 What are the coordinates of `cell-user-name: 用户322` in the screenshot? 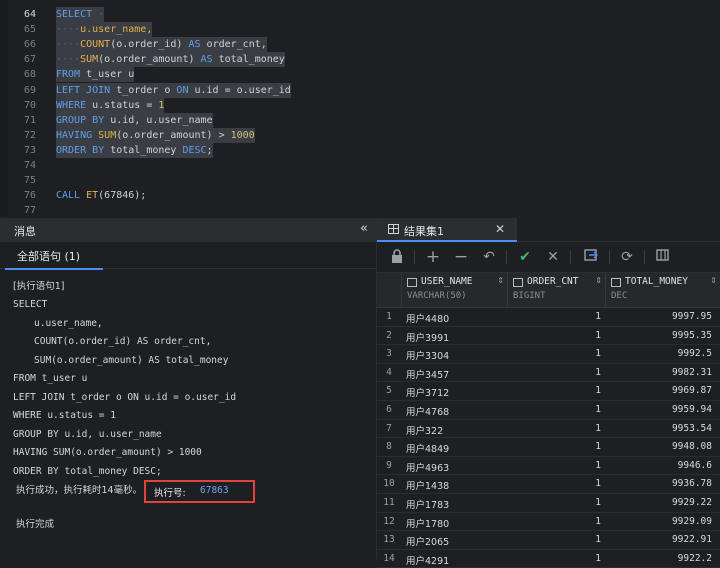 It's located at (424, 430).